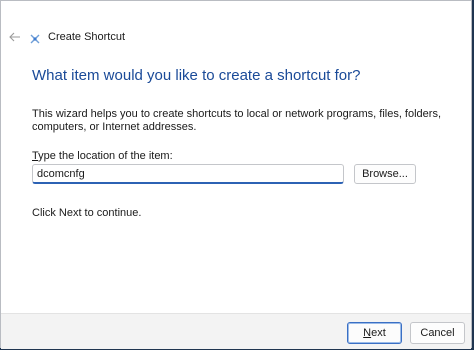  What do you see at coordinates (87, 213) in the screenshot?
I see `continue-instruction: Click Next to continue.` at bounding box center [87, 213].